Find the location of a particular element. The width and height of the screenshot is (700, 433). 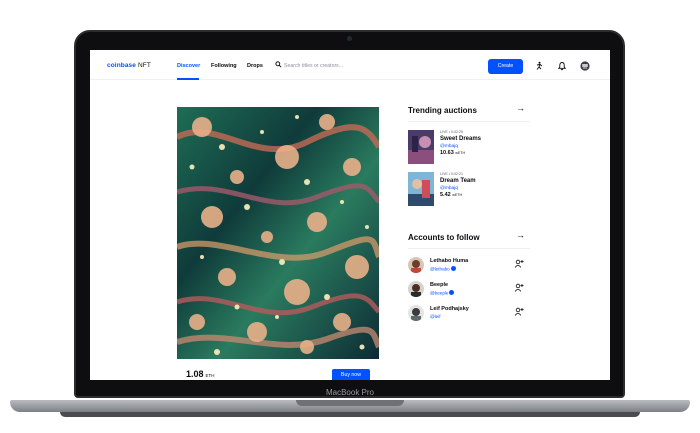

featured-price-row: 1.08 ETH Buy now is located at coordinates (278, 372).